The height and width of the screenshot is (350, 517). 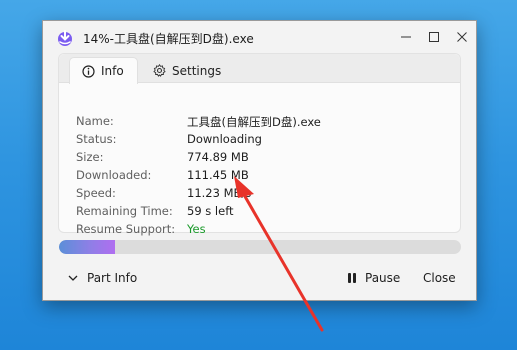 I want to click on pause-button: Pause, so click(x=373, y=278).